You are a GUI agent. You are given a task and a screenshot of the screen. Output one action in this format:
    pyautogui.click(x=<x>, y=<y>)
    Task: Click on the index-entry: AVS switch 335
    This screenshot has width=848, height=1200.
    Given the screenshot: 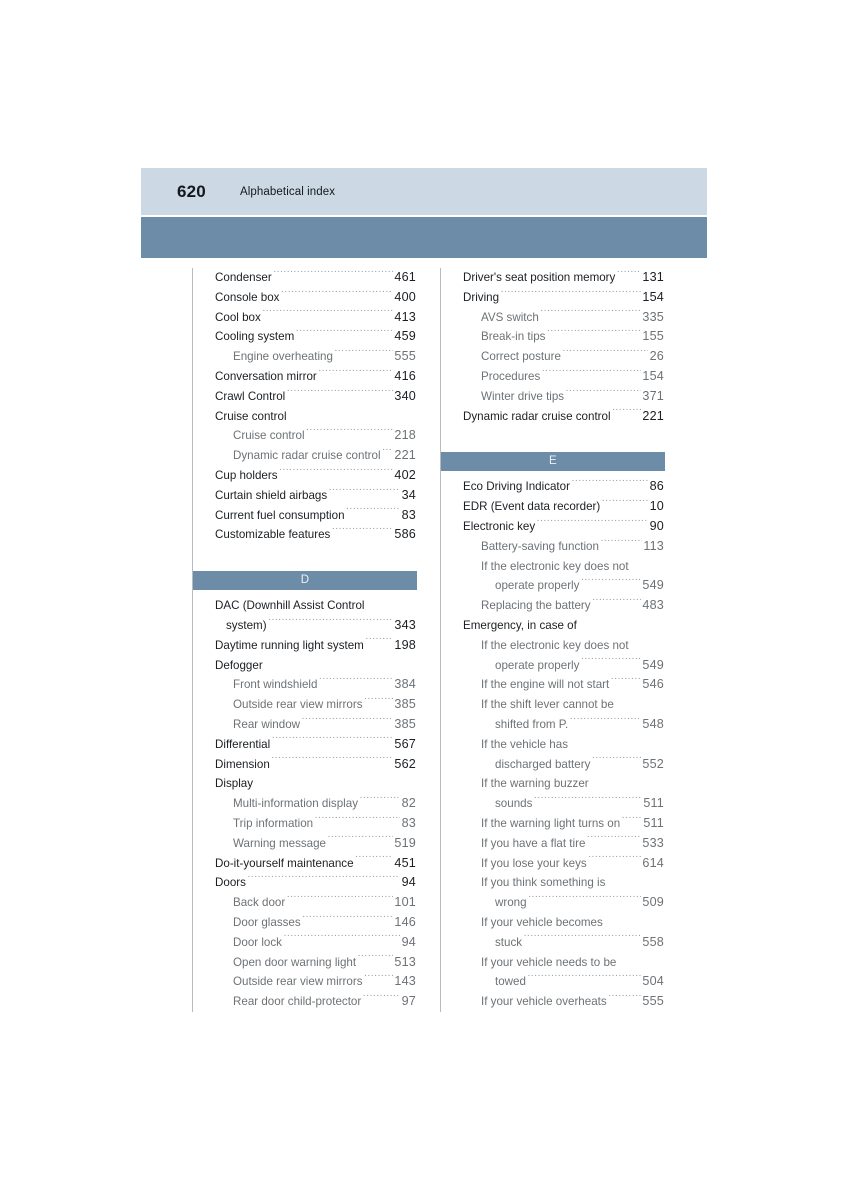 What is the action you would take?
    pyautogui.click(x=572, y=318)
    